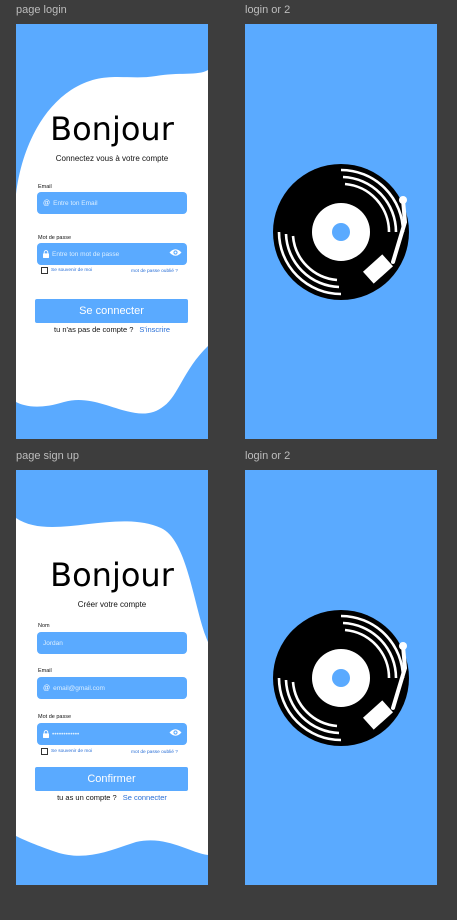 The height and width of the screenshot is (920, 457). I want to click on login-prompt: tu as un compte ? Se connecter, so click(112, 797).